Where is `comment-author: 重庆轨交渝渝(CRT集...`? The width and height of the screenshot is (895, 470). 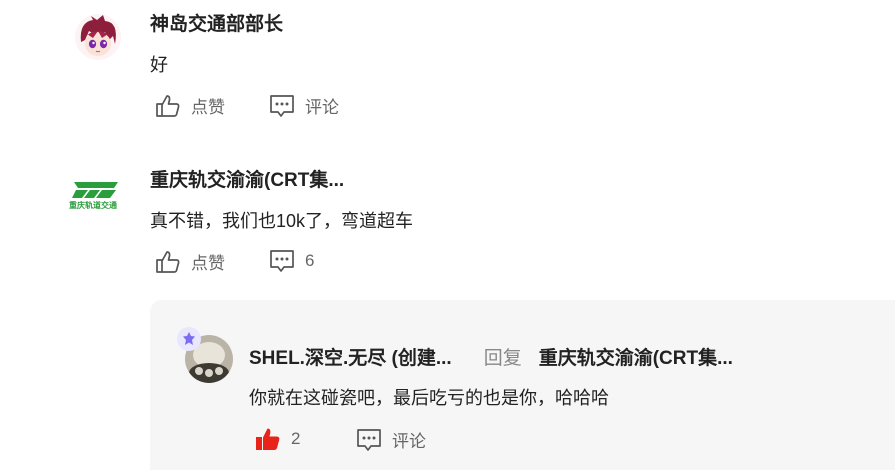 comment-author: 重庆轨交渝渝(CRT集... is located at coordinates (247, 178).